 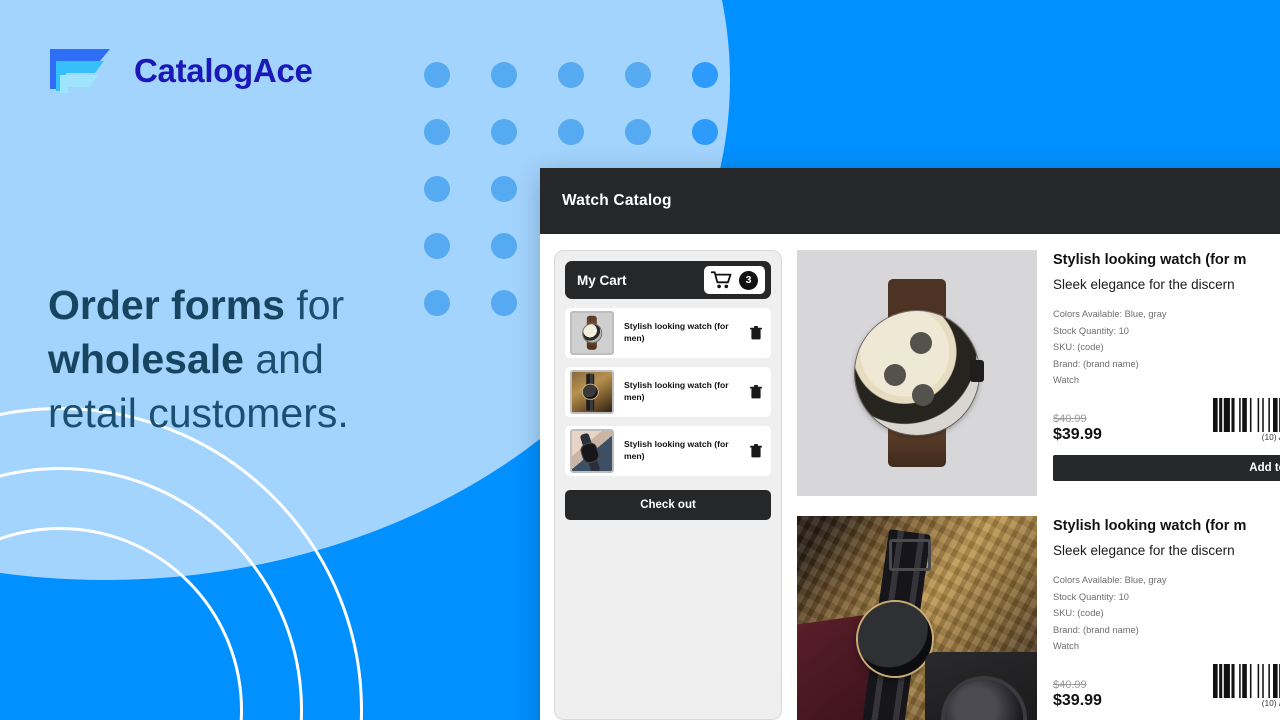 What do you see at coordinates (185, 560) in the screenshot?
I see `decorative-concentric-rings` at bounding box center [185, 560].